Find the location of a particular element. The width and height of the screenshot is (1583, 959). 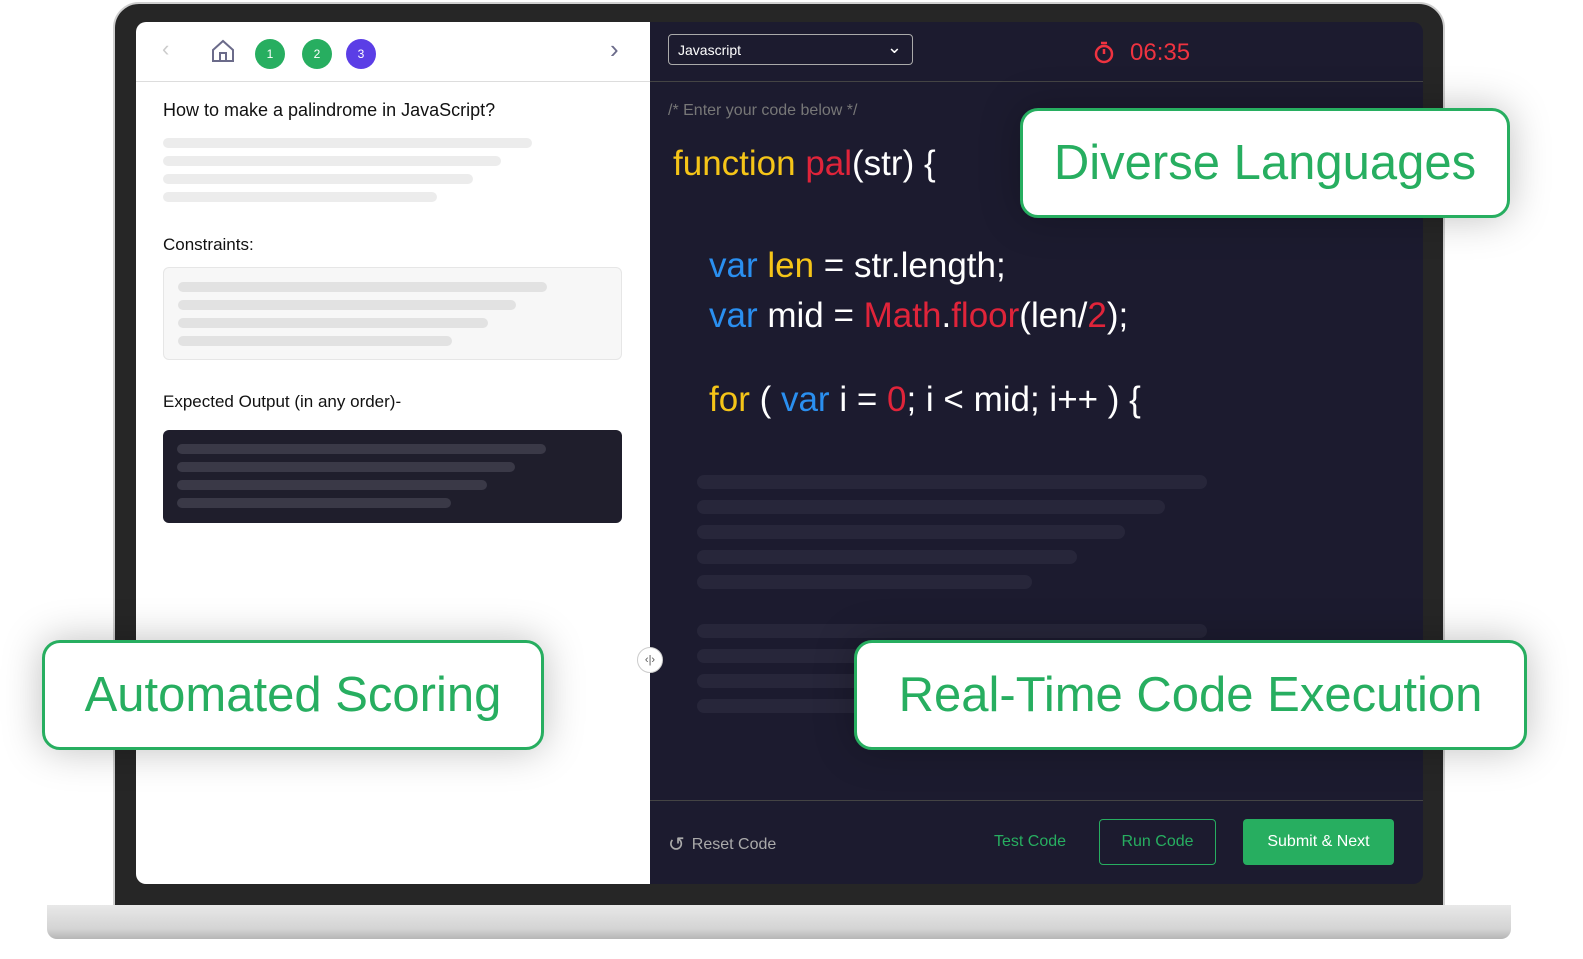

laptop-base is located at coordinates (779, 922).